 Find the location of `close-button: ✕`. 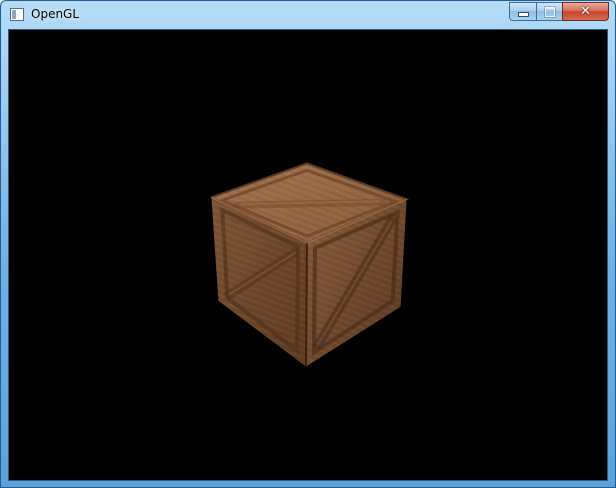

close-button: ✕ is located at coordinates (585, 11).